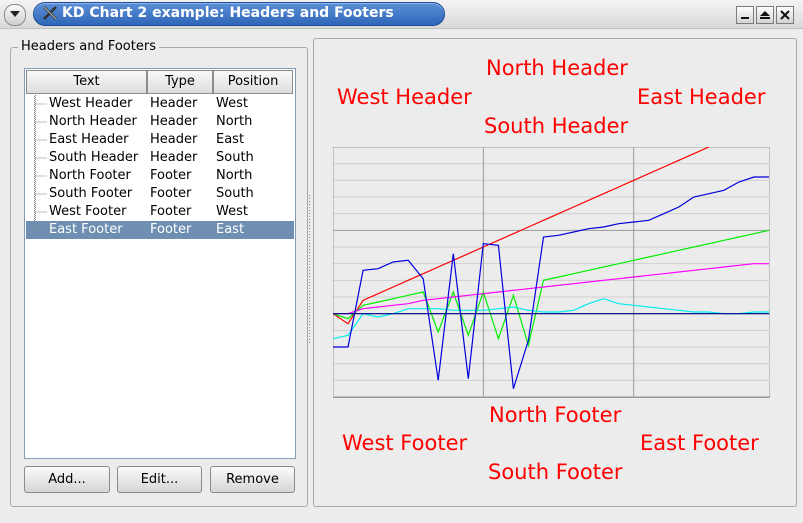 This screenshot has width=803, height=523. What do you see at coordinates (745, 15) in the screenshot?
I see `minimize-button` at bounding box center [745, 15].